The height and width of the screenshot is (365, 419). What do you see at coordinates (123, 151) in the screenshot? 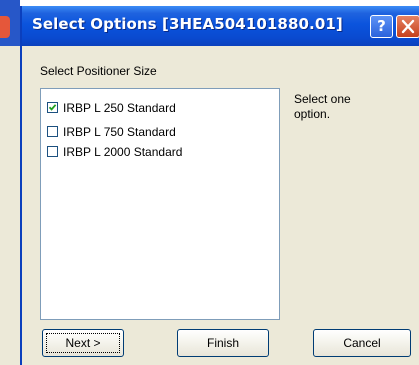
I see `option-label: IRBP L 2000 Standard` at bounding box center [123, 151].